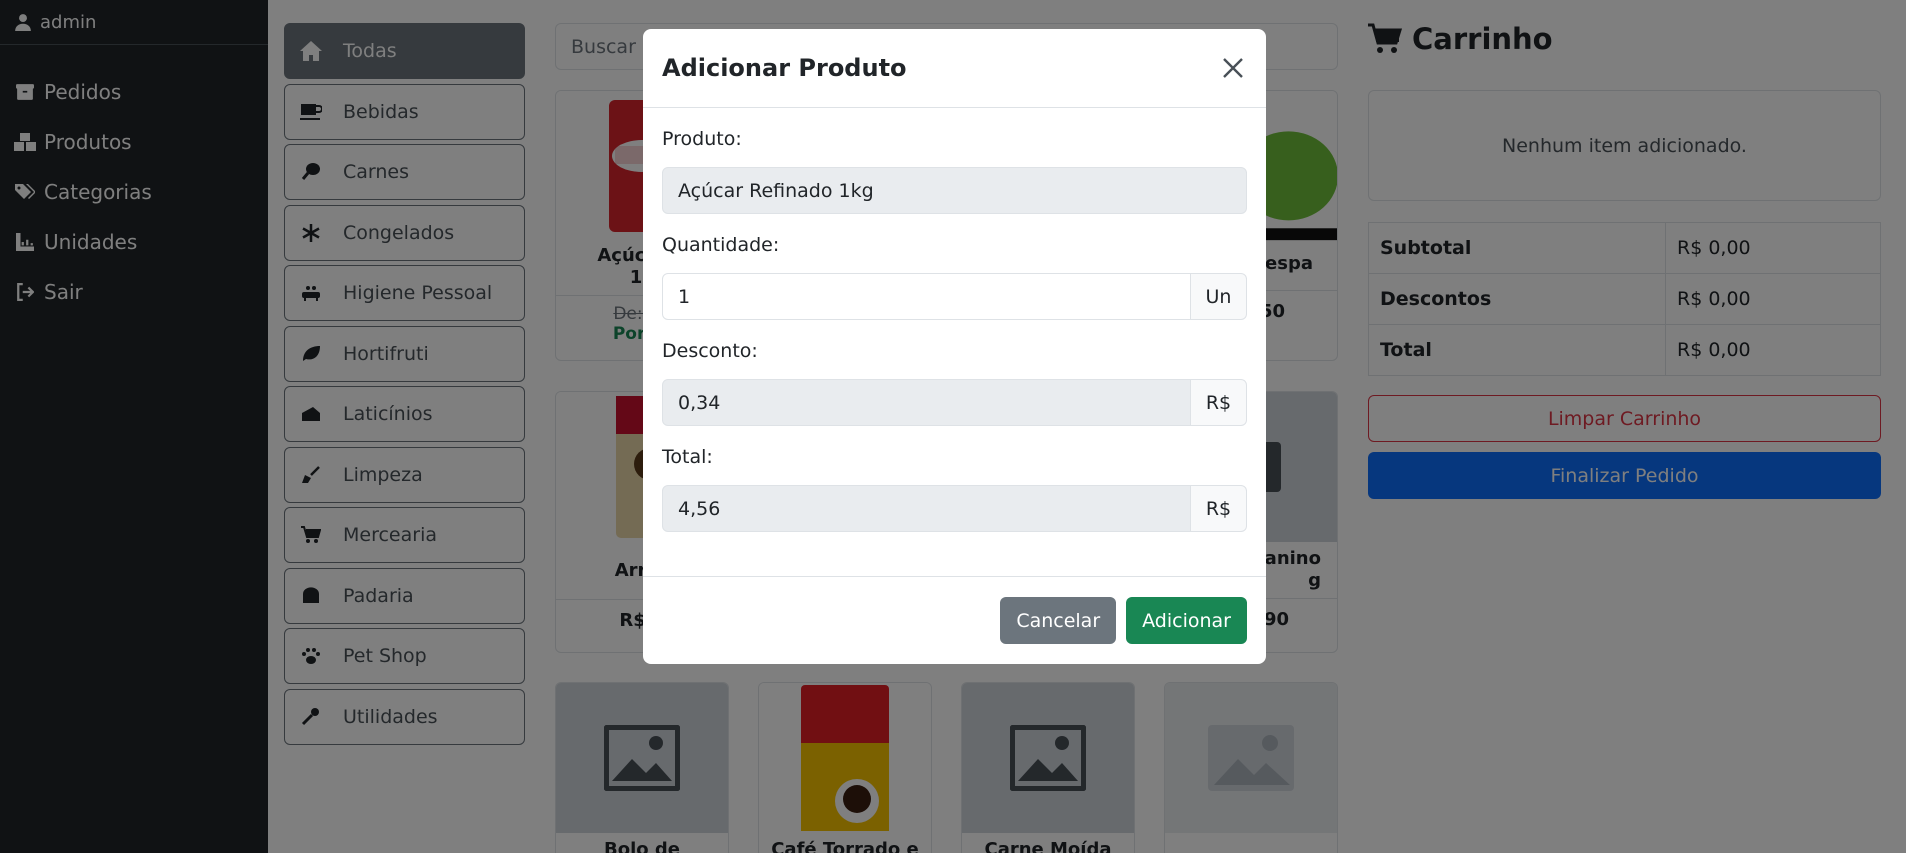 The height and width of the screenshot is (853, 1906). I want to click on cancel-button: Cancelar, so click(1058, 620).